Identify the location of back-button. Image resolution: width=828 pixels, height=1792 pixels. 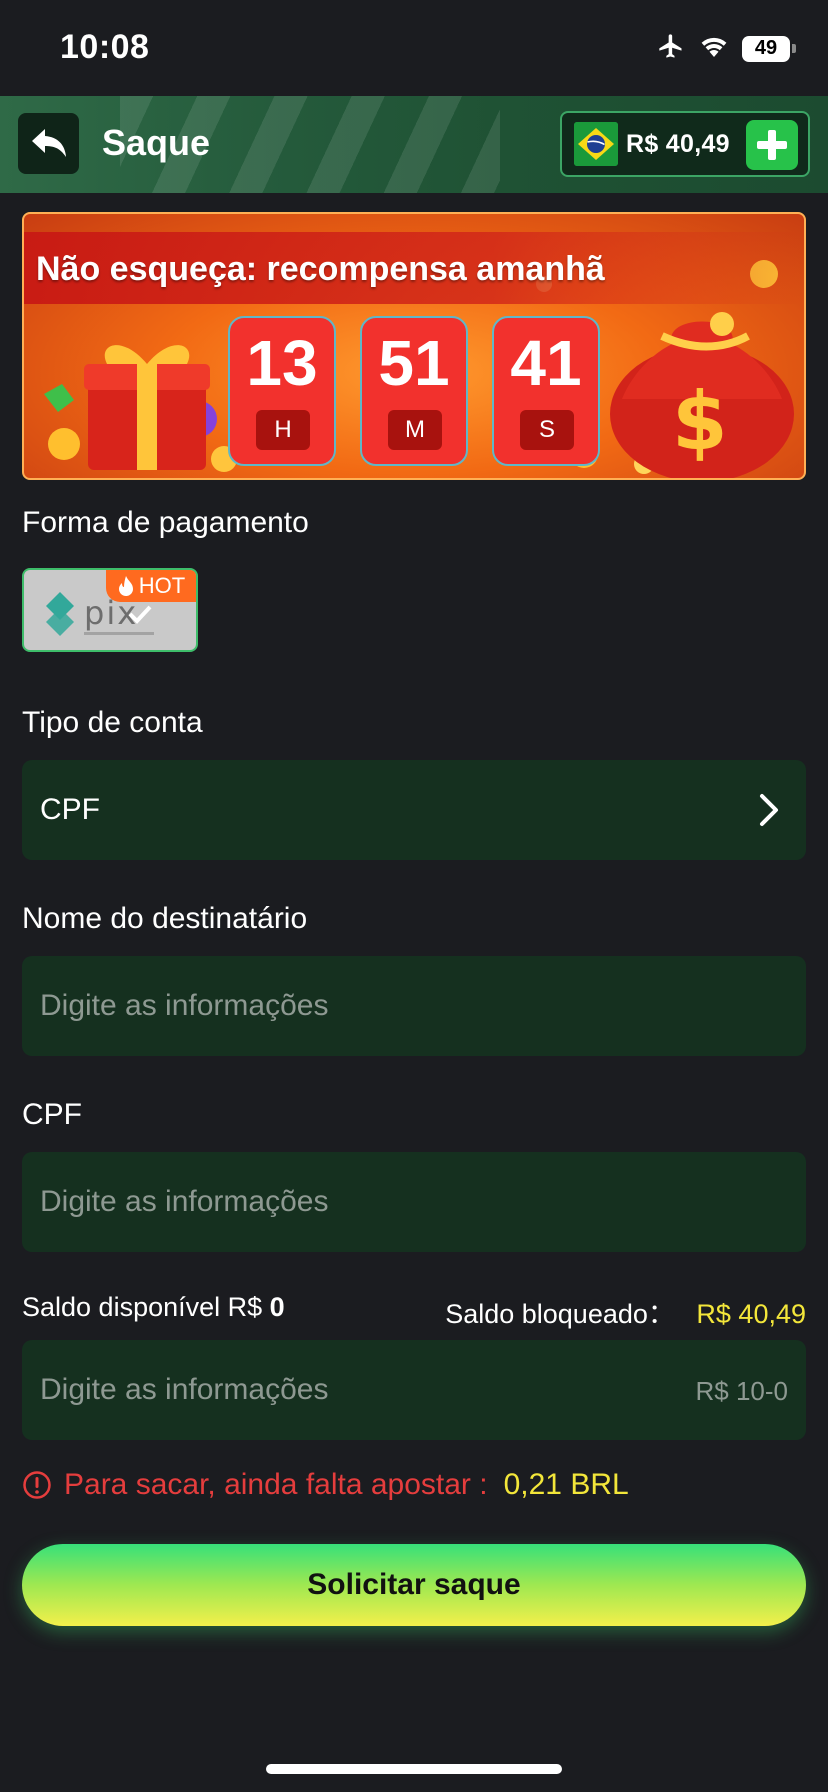
(48, 143).